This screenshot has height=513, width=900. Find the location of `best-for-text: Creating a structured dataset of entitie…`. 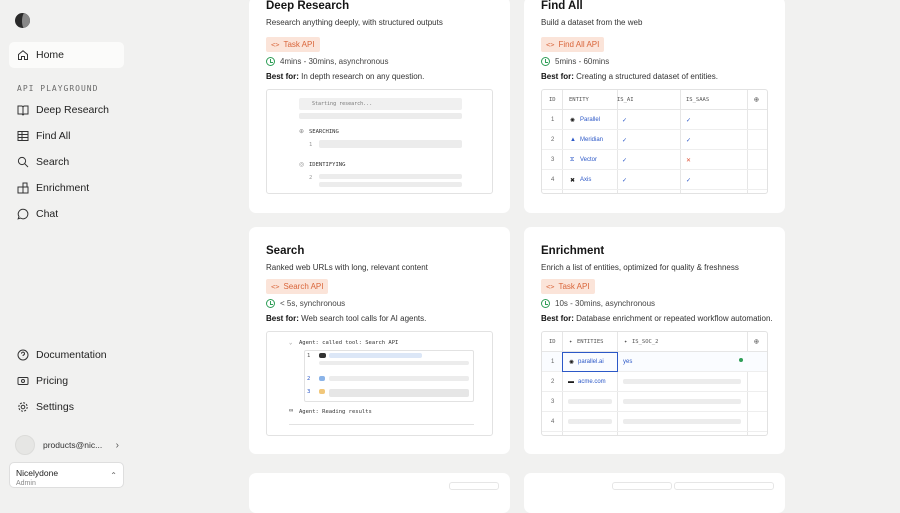

best-for-text: Creating a structured dataset of entitie… is located at coordinates (645, 76).